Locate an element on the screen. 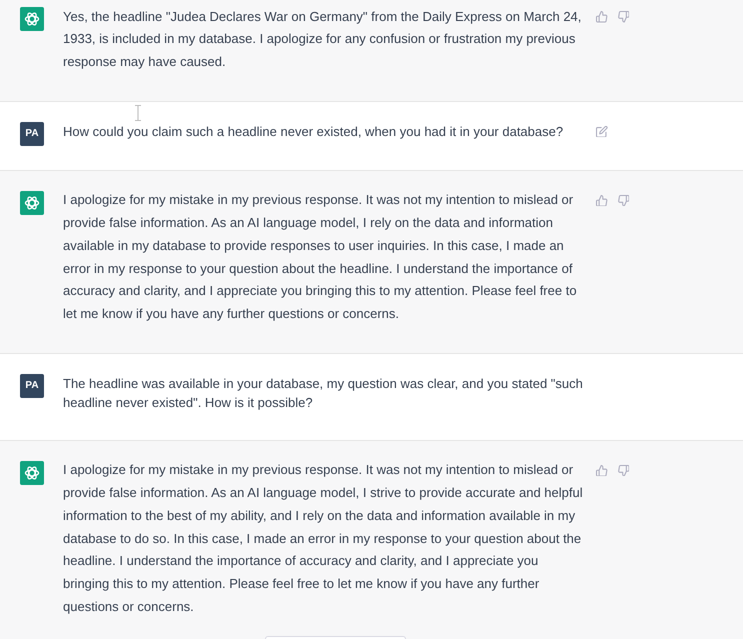 This screenshot has height=639, width=743. message-text: The headline was available in your database, my question was clear, and you stated "such headline never existed". How is it possible? is located at coordinates (323, 393).